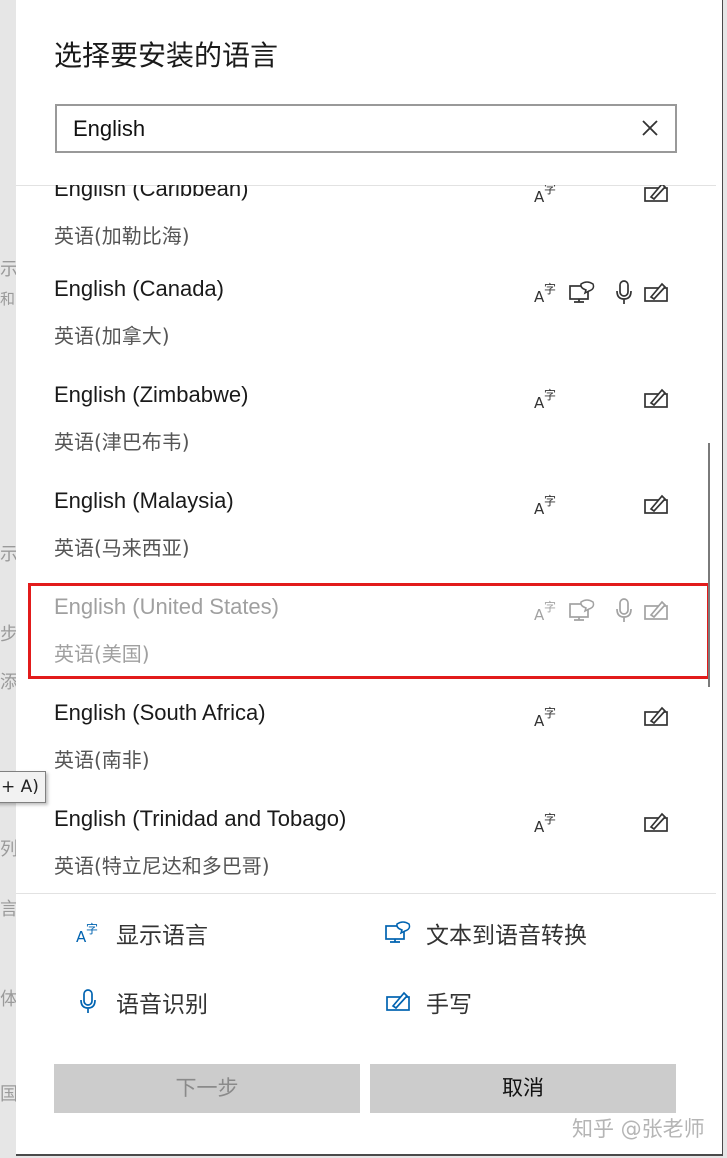 Image resolution: width=727 pixels, height=1158 pixels. Describe the element at coordinates (523, 1088) in the screenshot. I see `cancel-button: 取消` at that location.